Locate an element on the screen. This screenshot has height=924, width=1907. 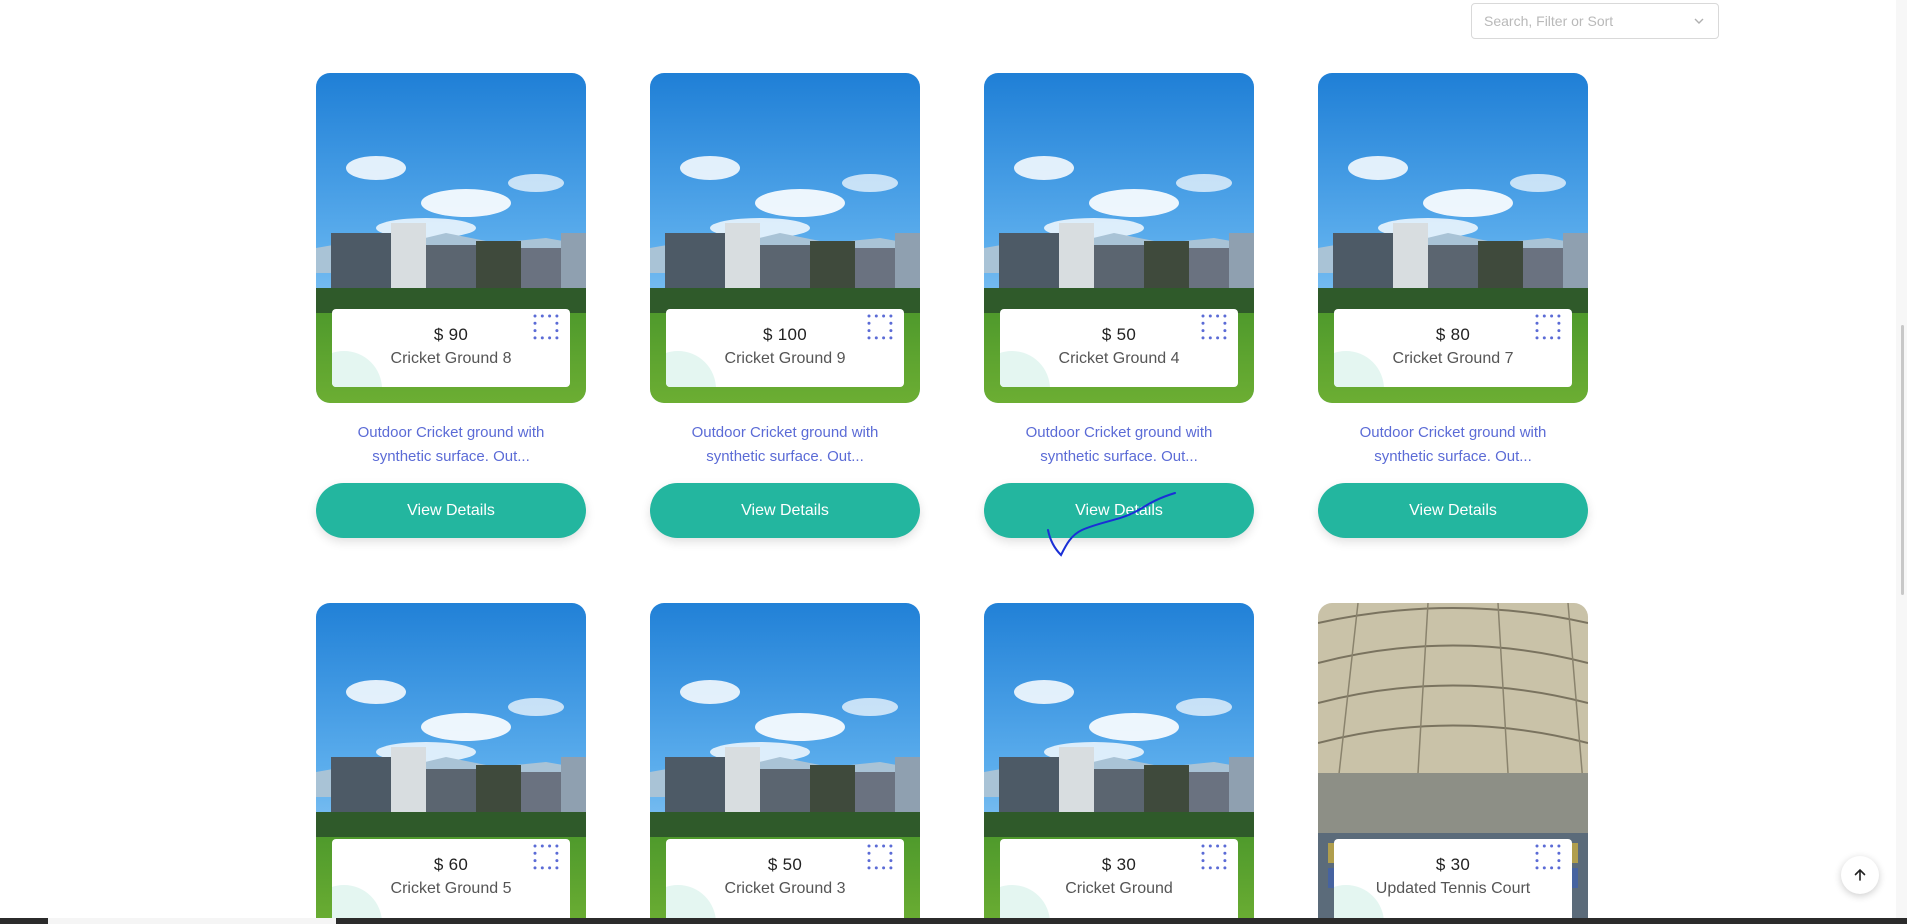
venue-photo: $ 50 Cricket Ground 3 is located at coordinates (785, 762).